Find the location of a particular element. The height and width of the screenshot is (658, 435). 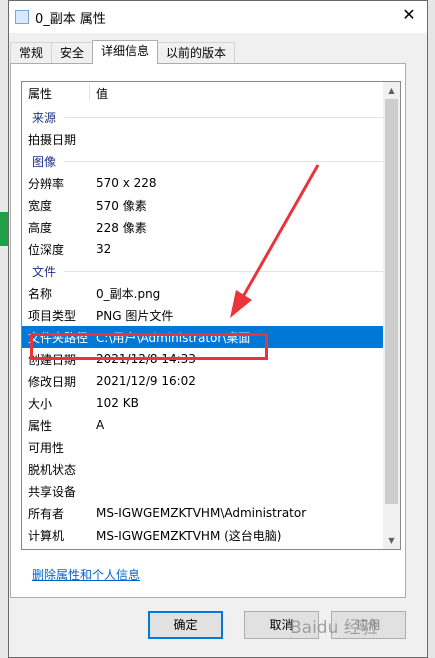

list-item: 宽度 570 像素 is located at coordinates (211, 205).